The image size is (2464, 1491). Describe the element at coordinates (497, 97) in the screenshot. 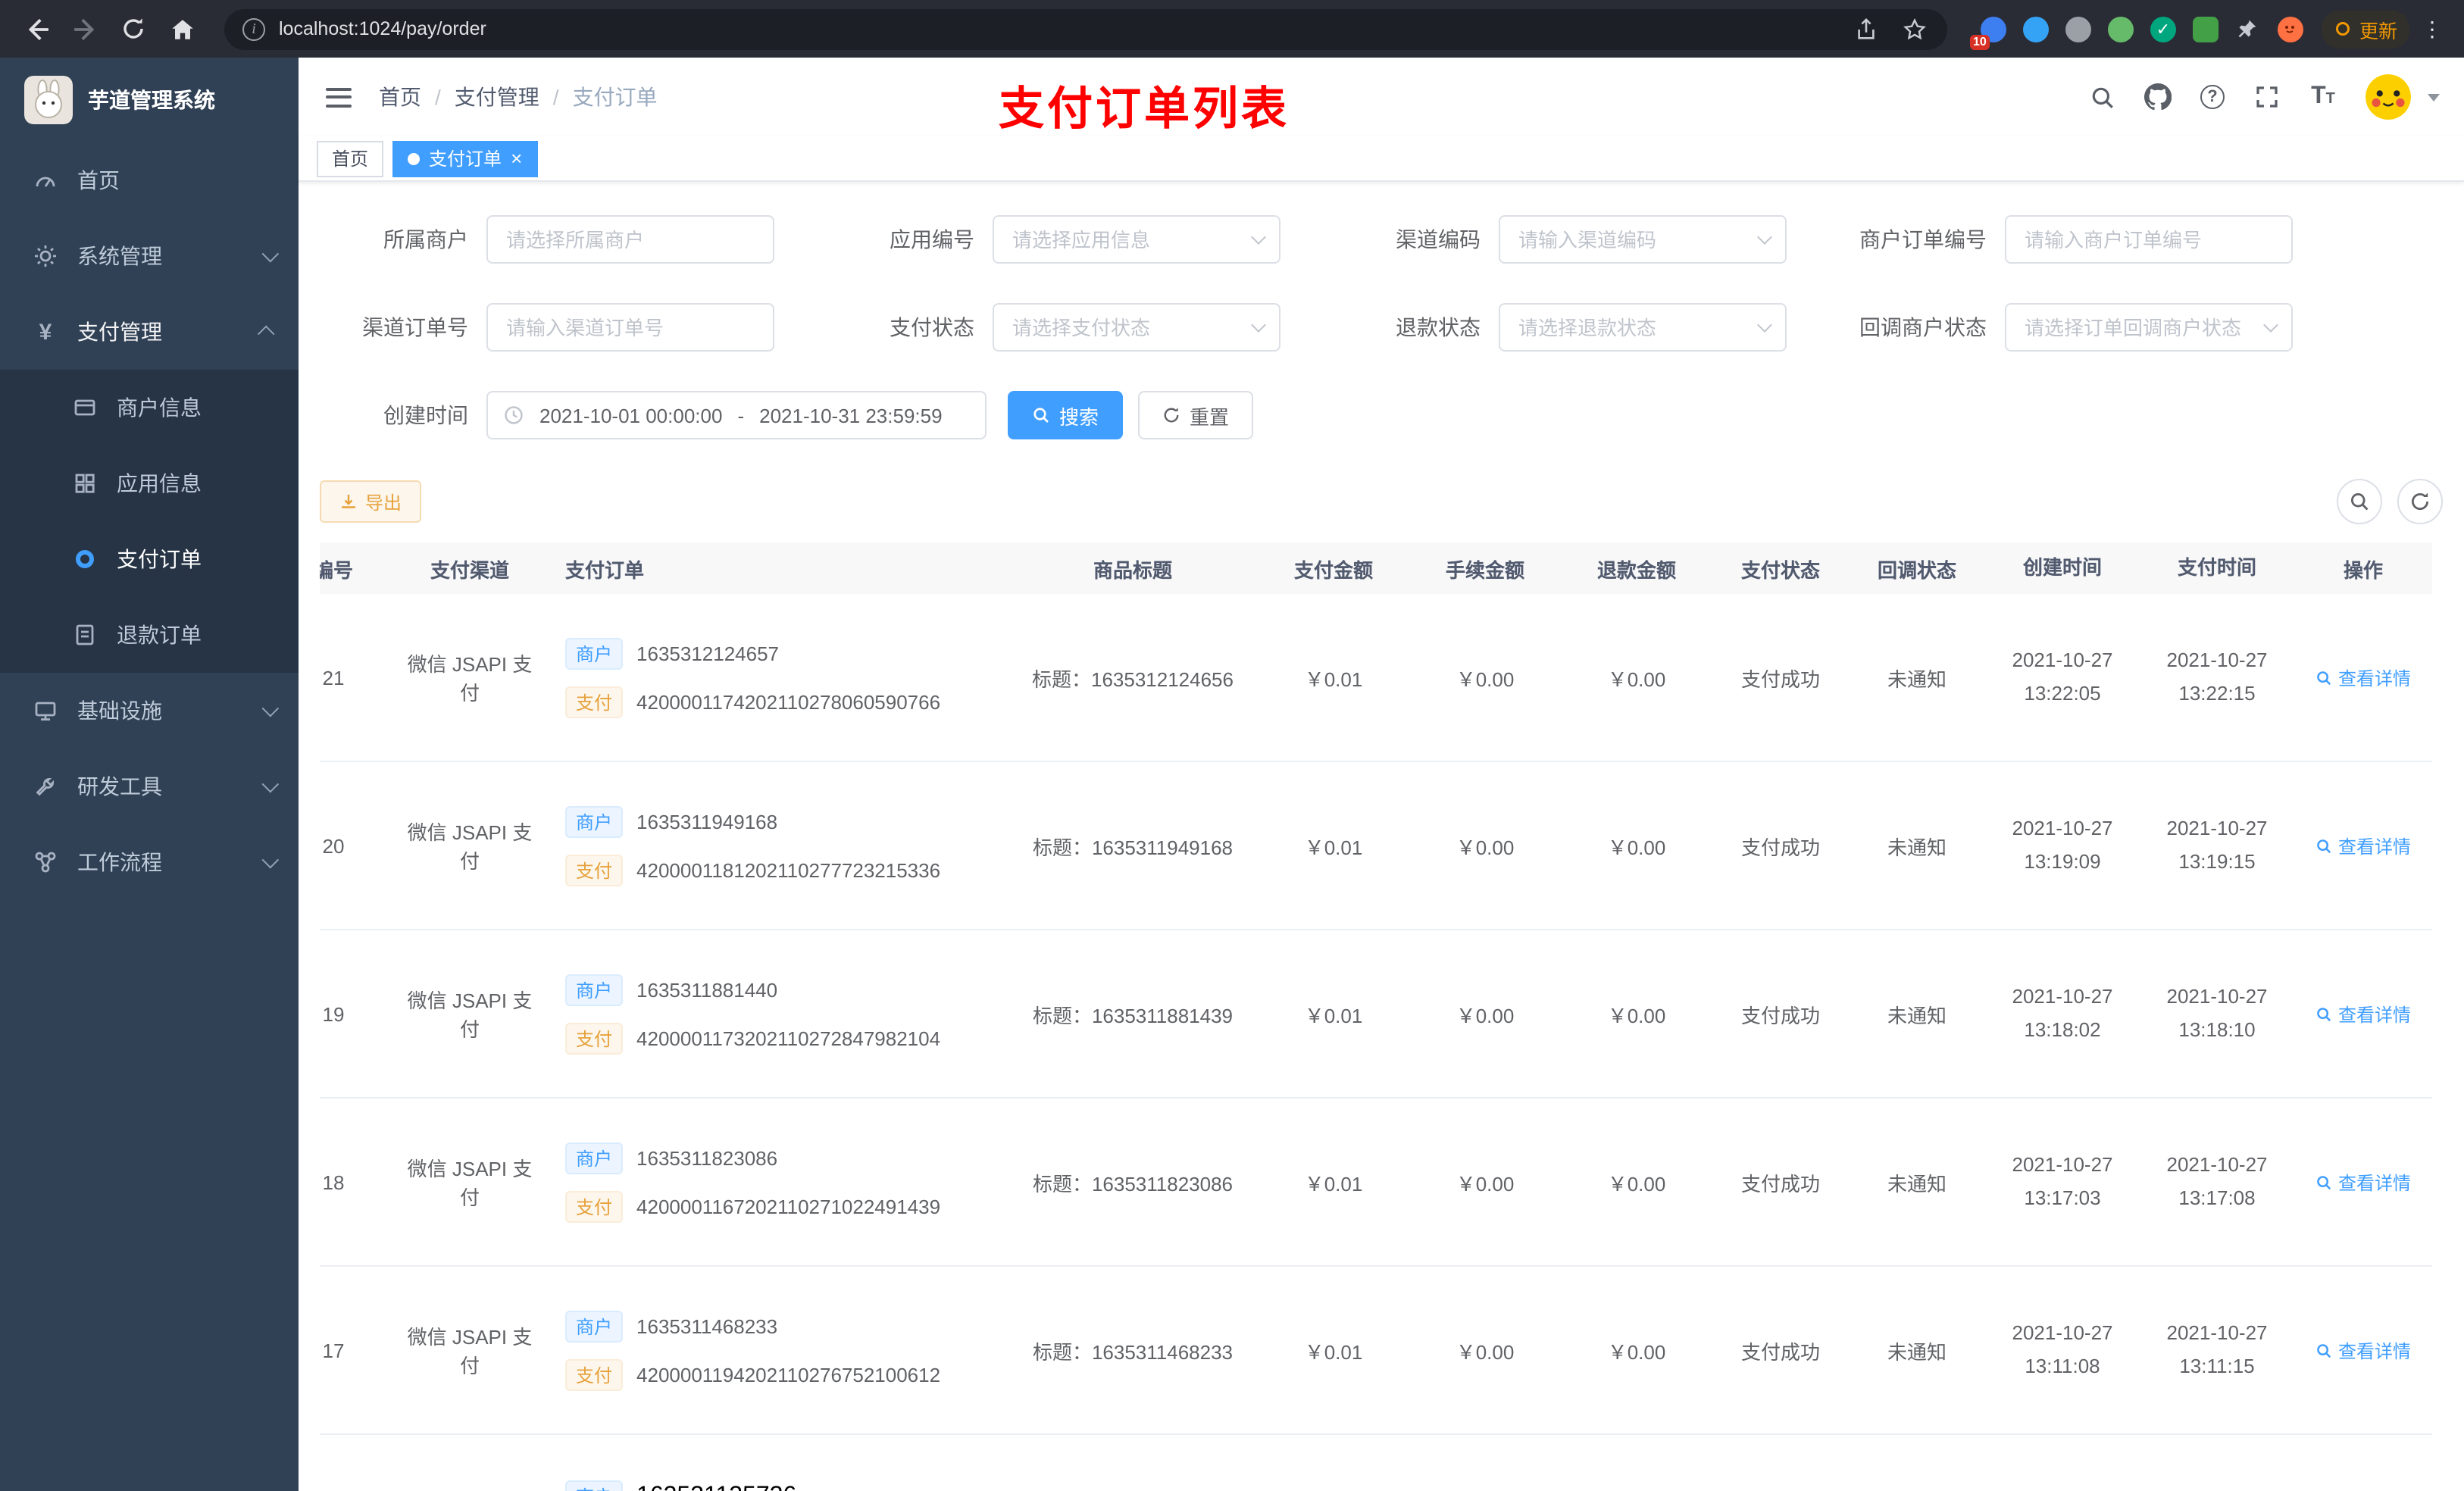

I see `breadcrumb-section: 支付管理` at that location.